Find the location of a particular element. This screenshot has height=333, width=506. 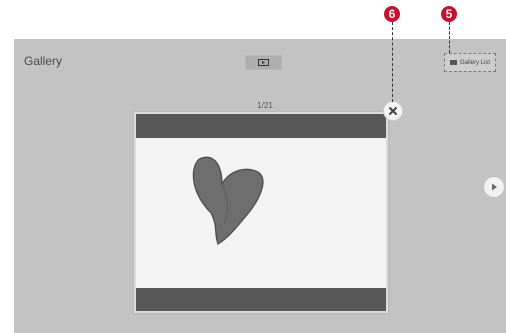

photo-counter: 1/21 is located at coordinates (265, 105).